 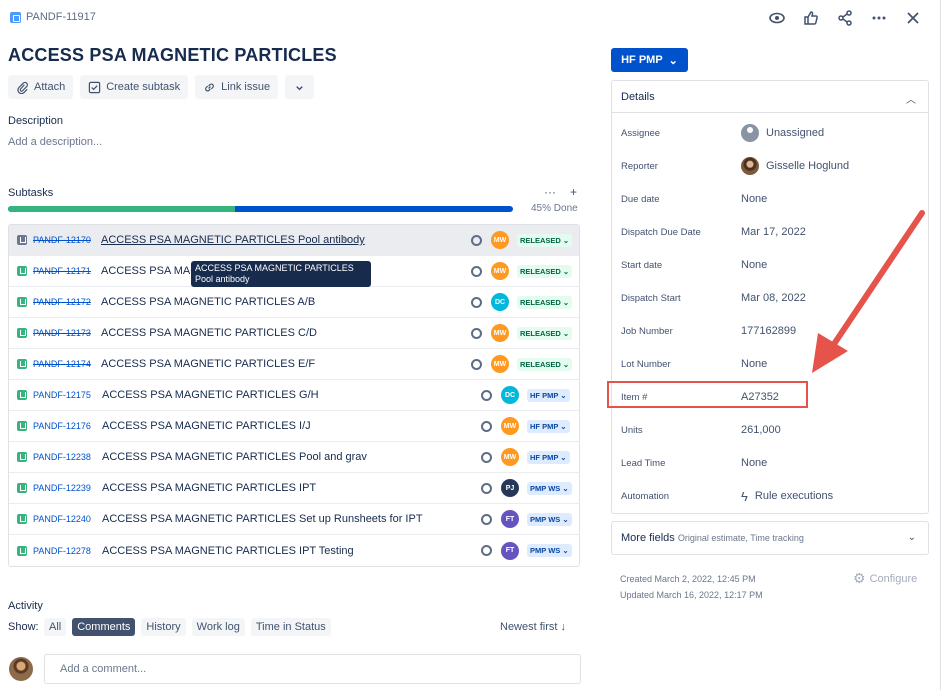 I want to click on page-title: ACCESS PSA MAGNETIC PARTICLES, so click(x=172, y=55).